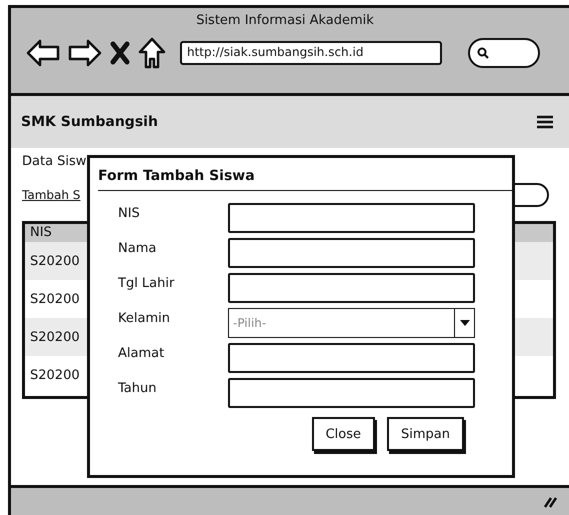 The width and height of the screenshot is (569, 515). Describe the element at coordinates (142, 353) in the screenshot. I see `field-label: Alamat` at that location.